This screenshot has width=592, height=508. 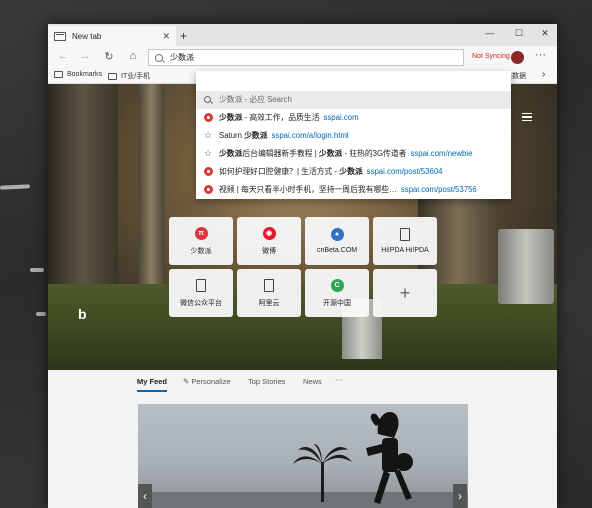 I want to click on add-site-button: +, so click(x=405, y=293).